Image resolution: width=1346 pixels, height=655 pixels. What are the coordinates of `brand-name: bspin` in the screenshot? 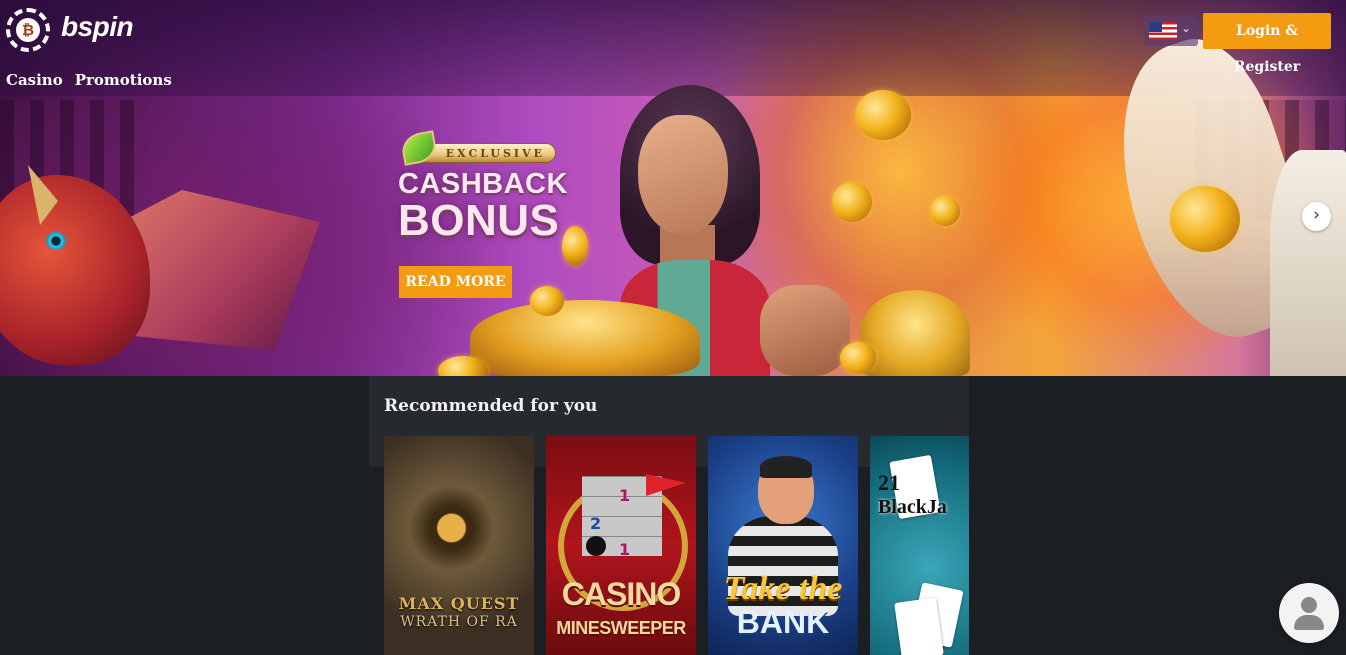 It's located at (97, 27).